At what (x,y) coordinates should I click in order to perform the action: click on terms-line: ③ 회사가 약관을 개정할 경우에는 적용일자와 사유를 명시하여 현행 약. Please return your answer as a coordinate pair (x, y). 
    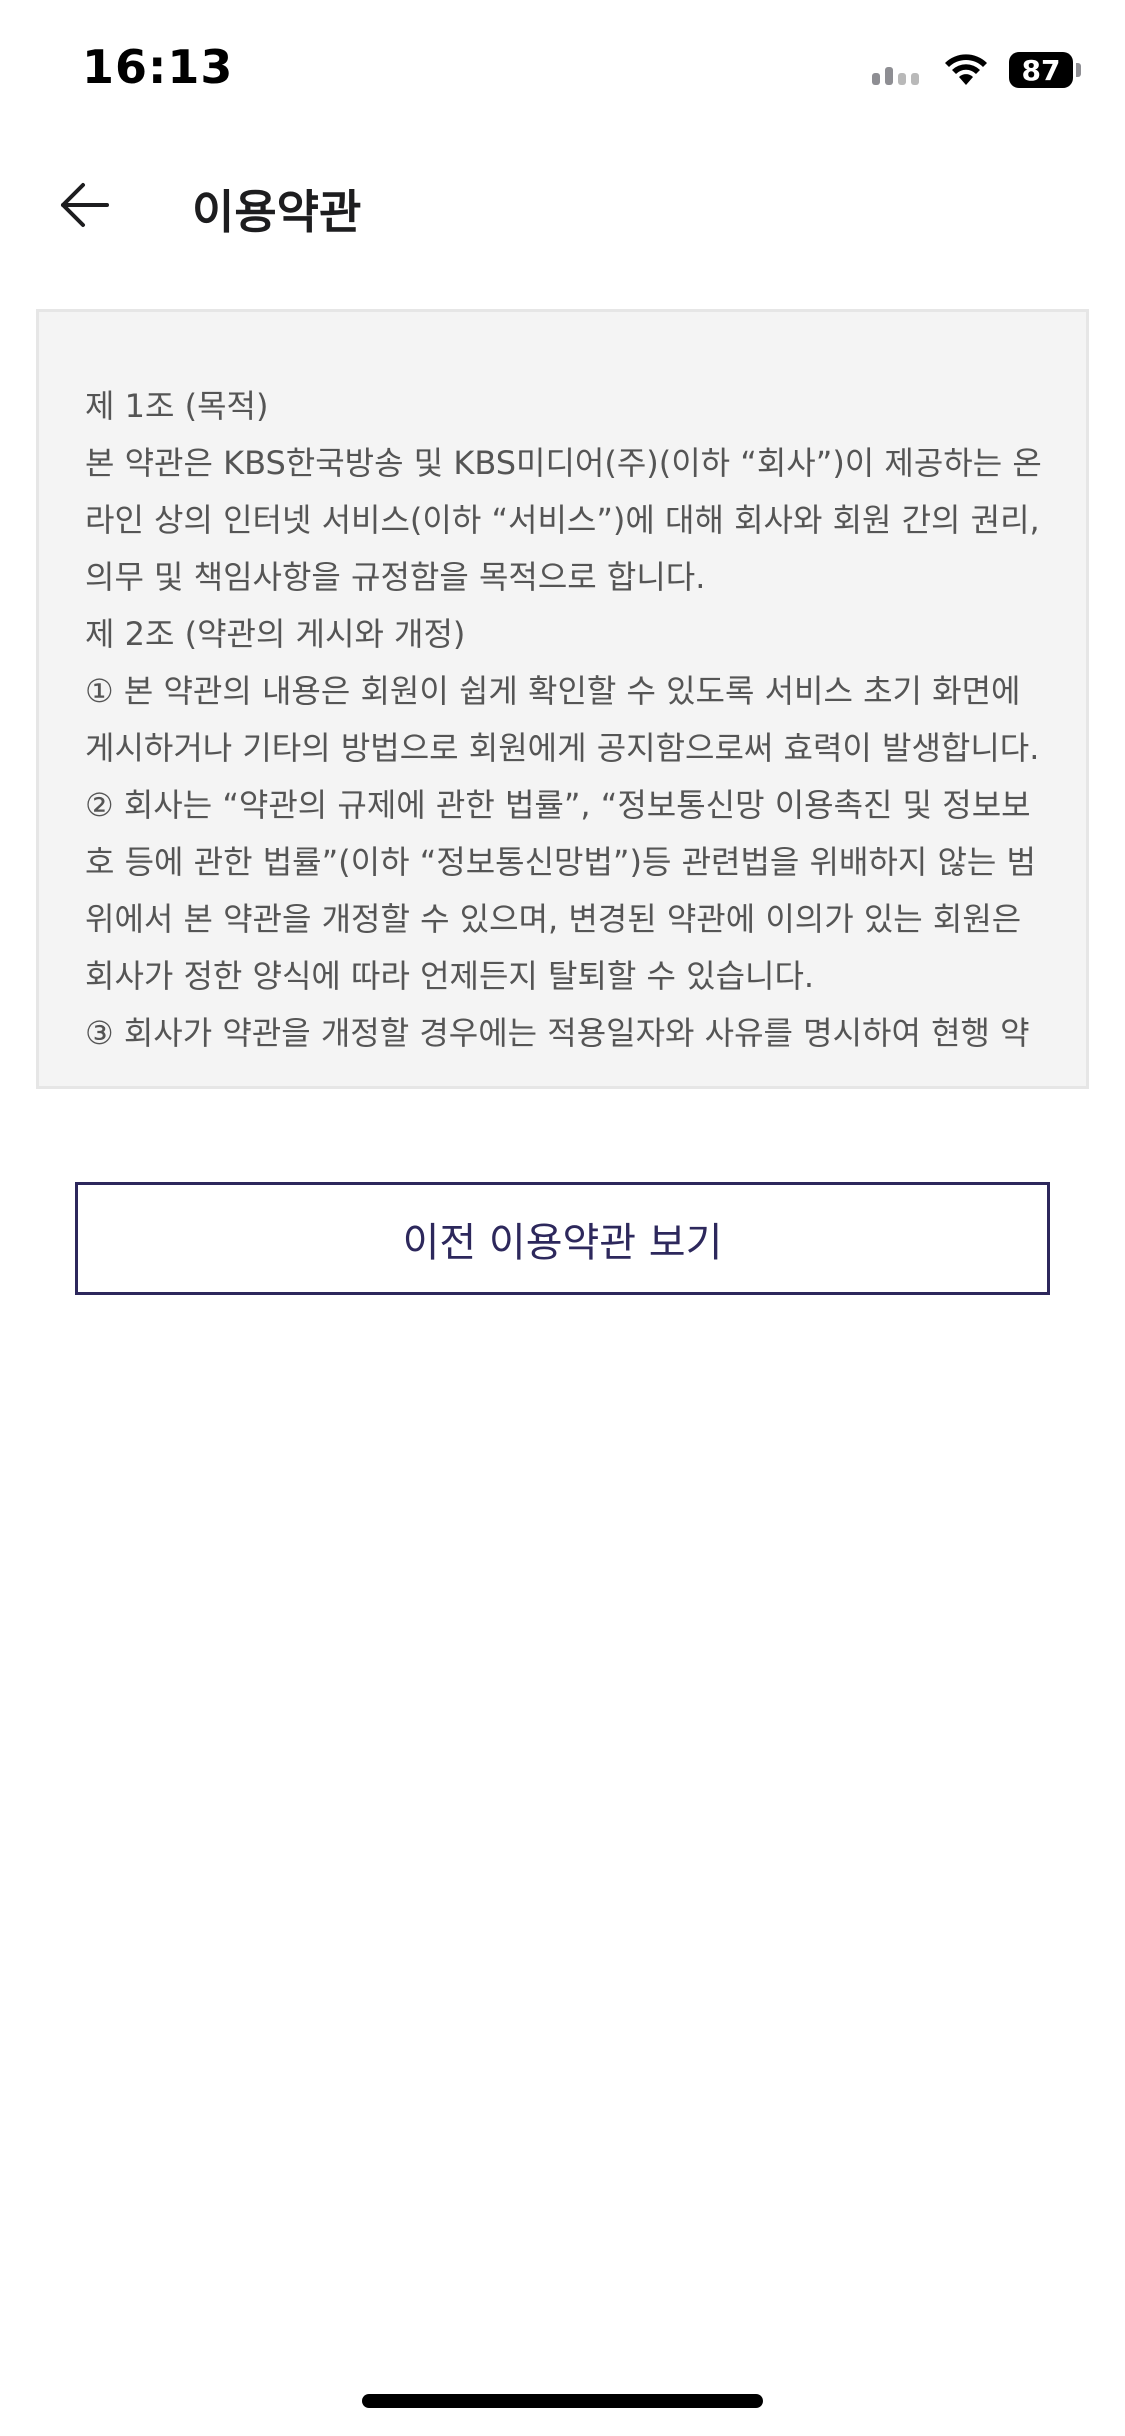
    Looking at the image, I should click on (557, 1033).